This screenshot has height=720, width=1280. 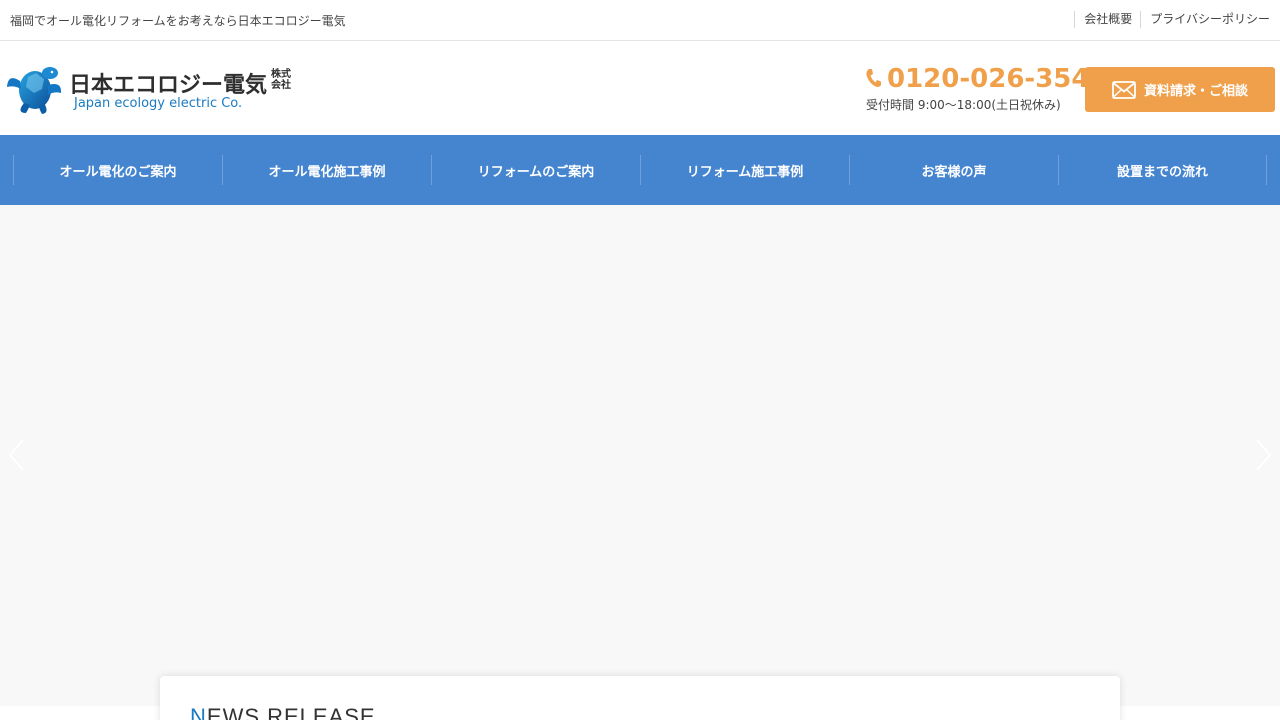 What do you see at coordinates (1103, 19) in the screenshot?
I see `top-link-company: 会社概要` at bounding box center [1103, 19].